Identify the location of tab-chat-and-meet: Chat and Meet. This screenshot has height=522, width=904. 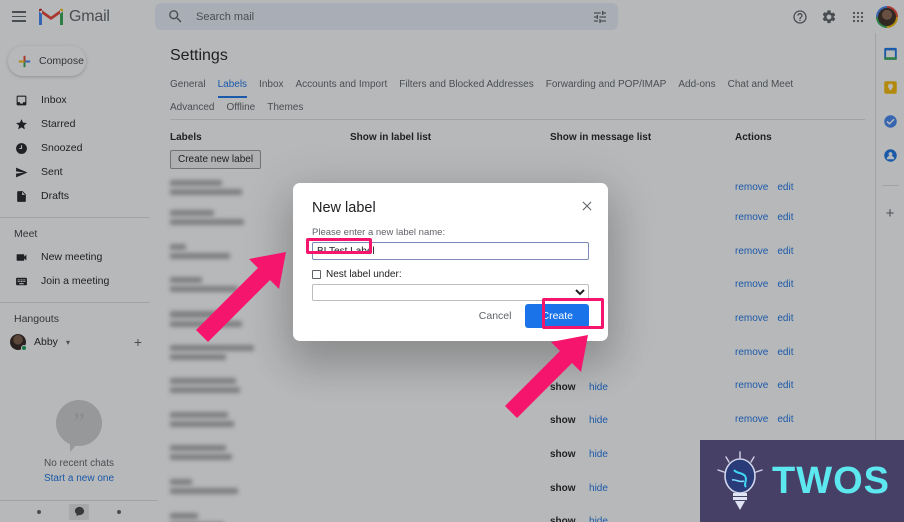
(761, 86).